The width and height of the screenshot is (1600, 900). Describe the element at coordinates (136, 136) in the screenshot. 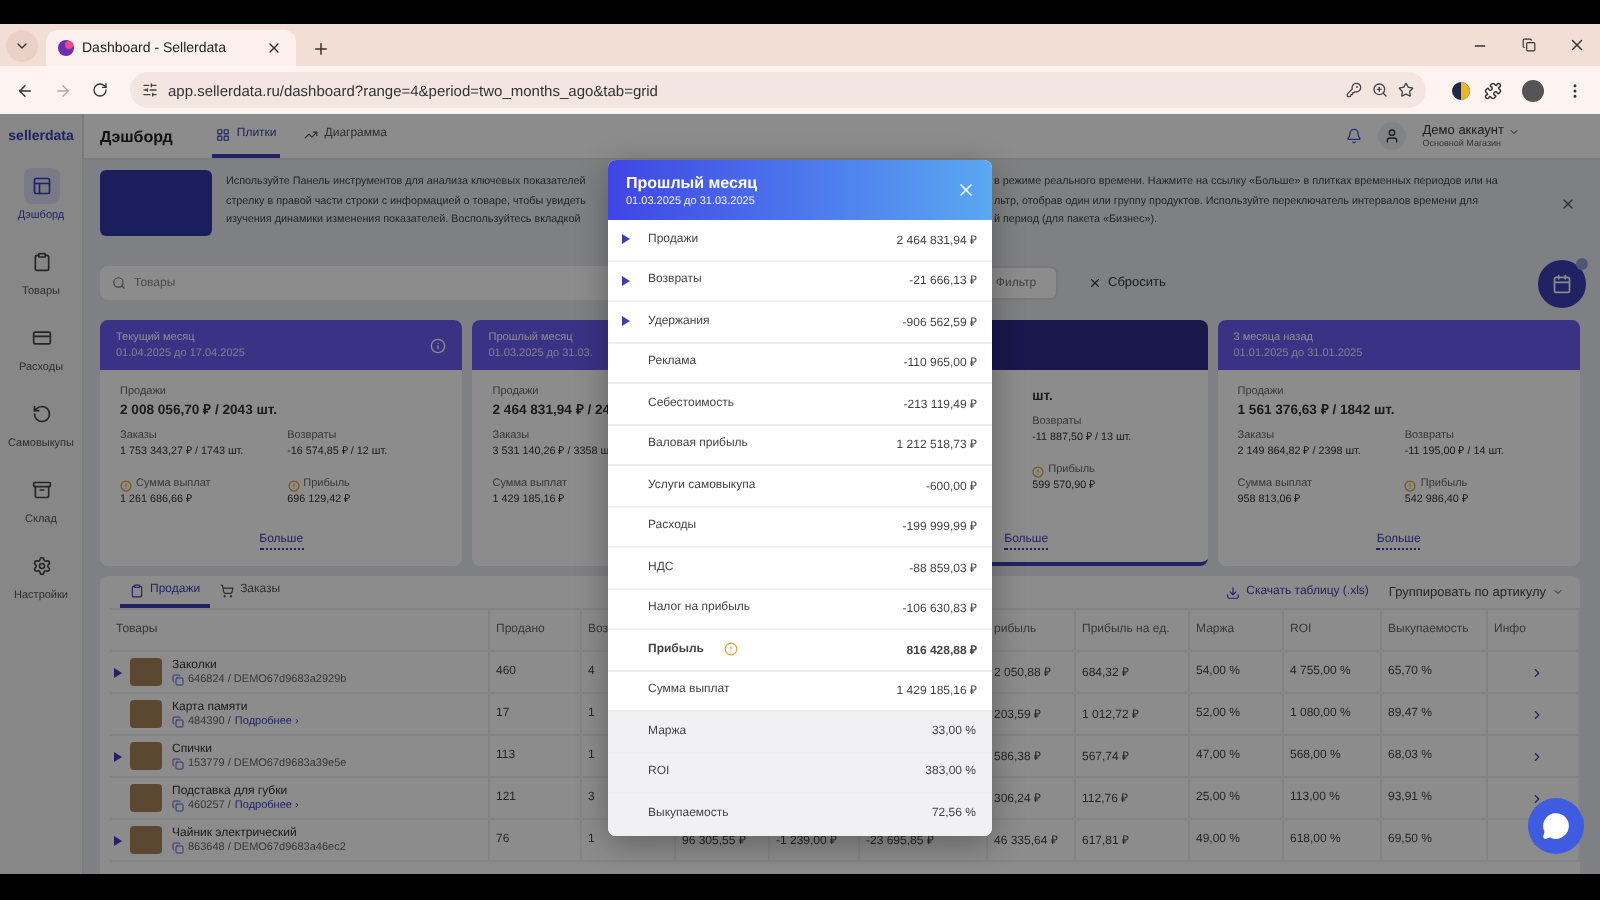

I see `page-title: Дэшборд` at that location.